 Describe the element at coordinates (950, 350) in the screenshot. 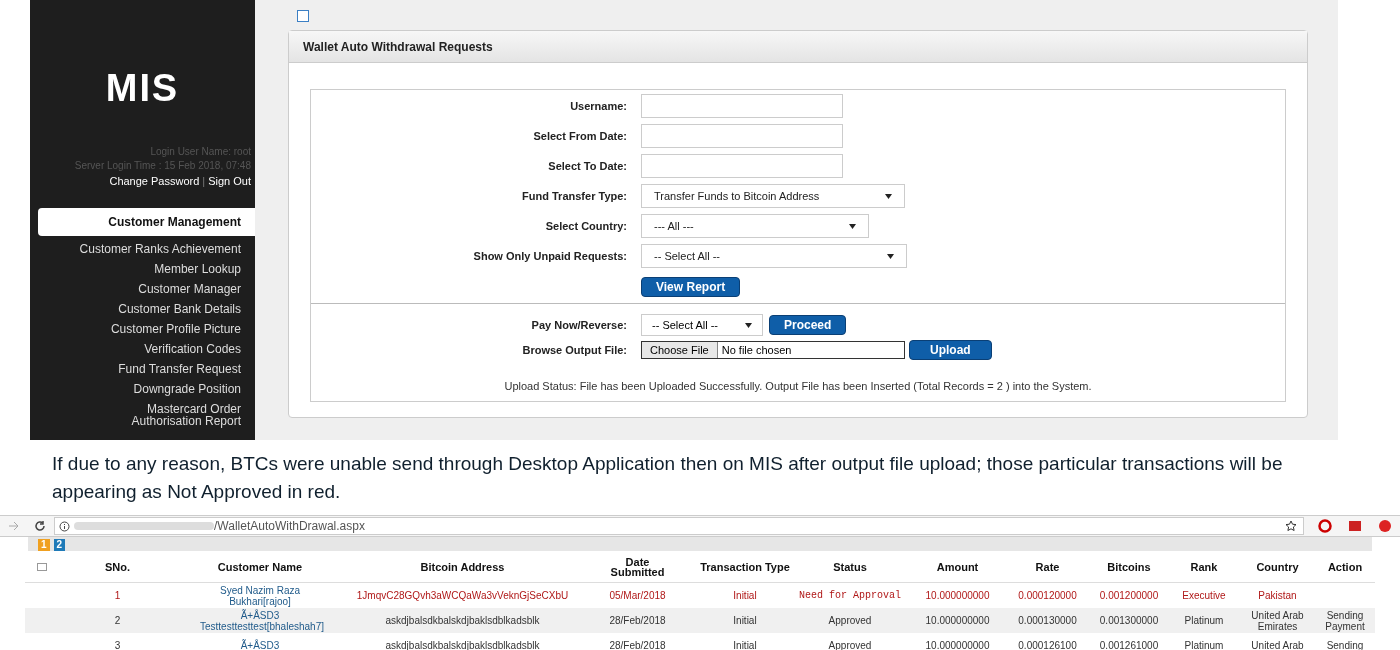

I see `upload-button: Upload` at that location.